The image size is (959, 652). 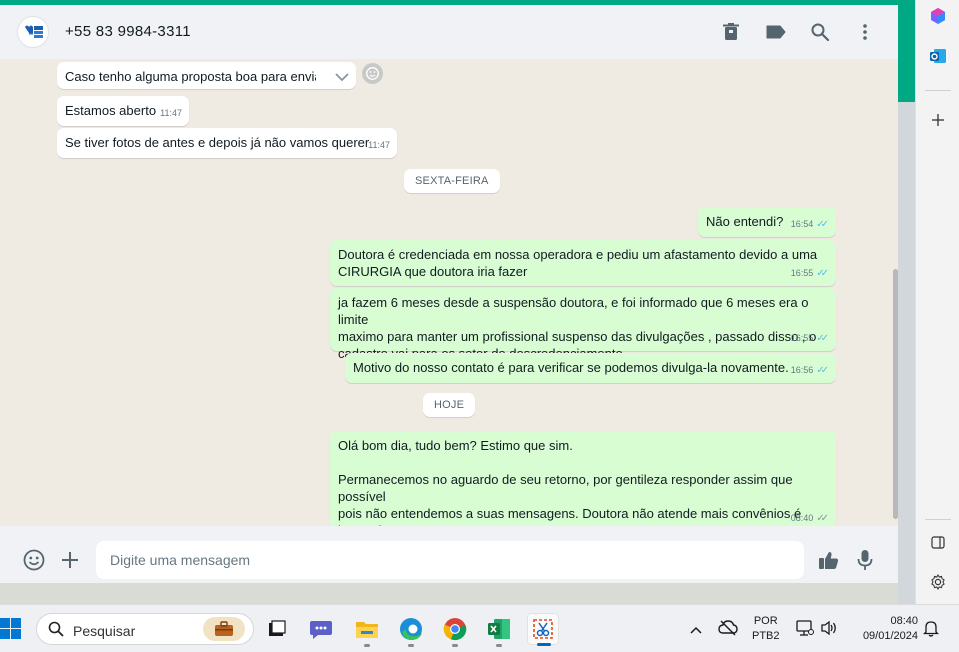 I want to click on microphone-icon, so click(x=865, y=560).